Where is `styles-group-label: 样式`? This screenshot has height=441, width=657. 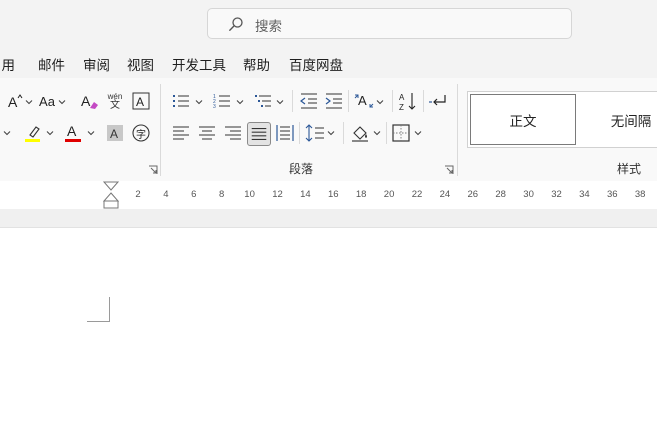 styles-group-label: 样式 is located at coordinates (629, 169).